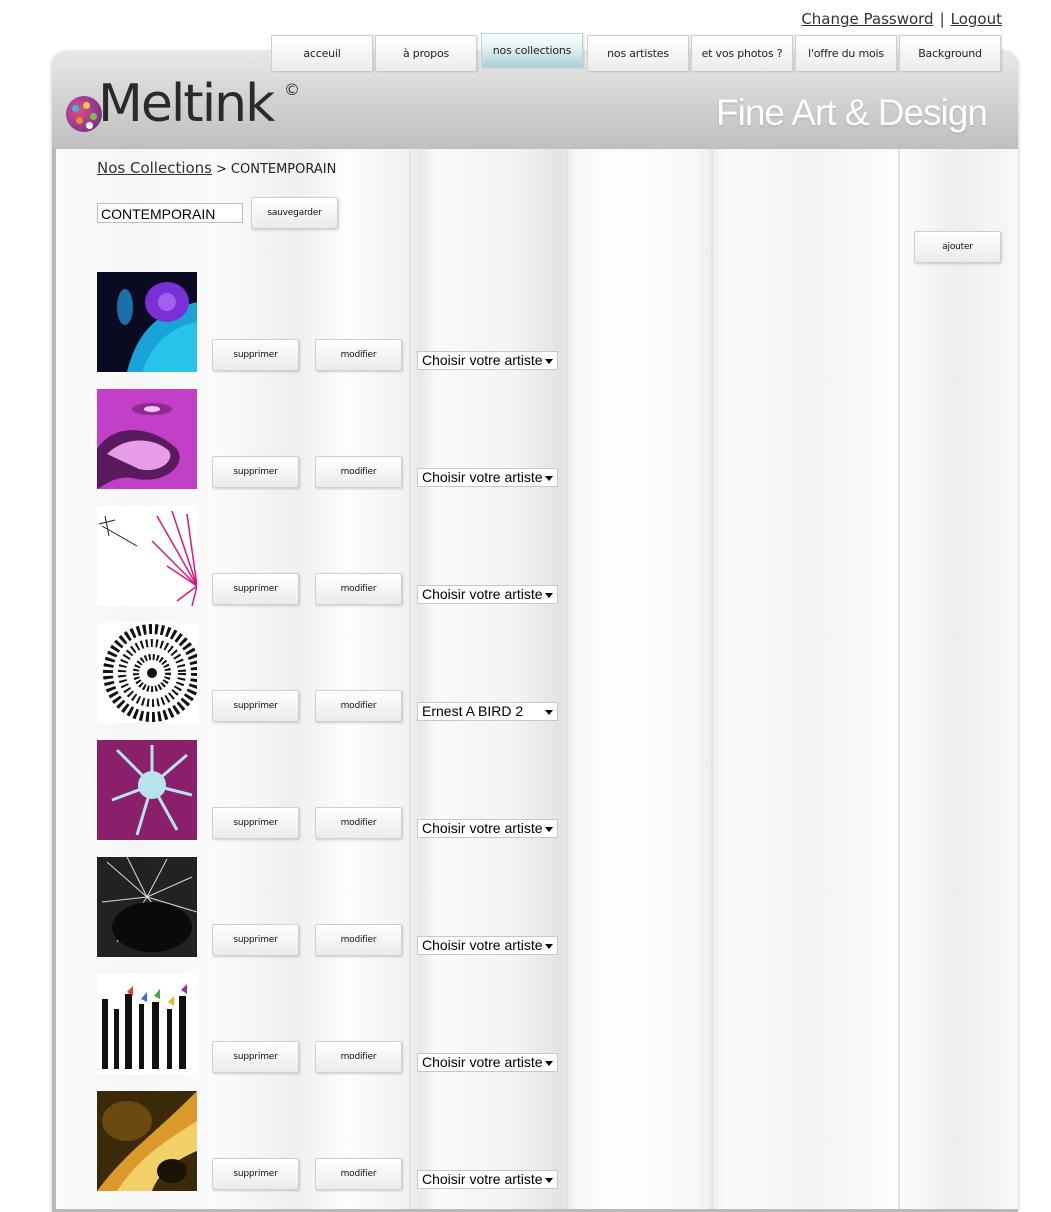 This screenshot has height=1212, width=1051. I want to click on account-links: Change Password | Logout, so click(901, 19).